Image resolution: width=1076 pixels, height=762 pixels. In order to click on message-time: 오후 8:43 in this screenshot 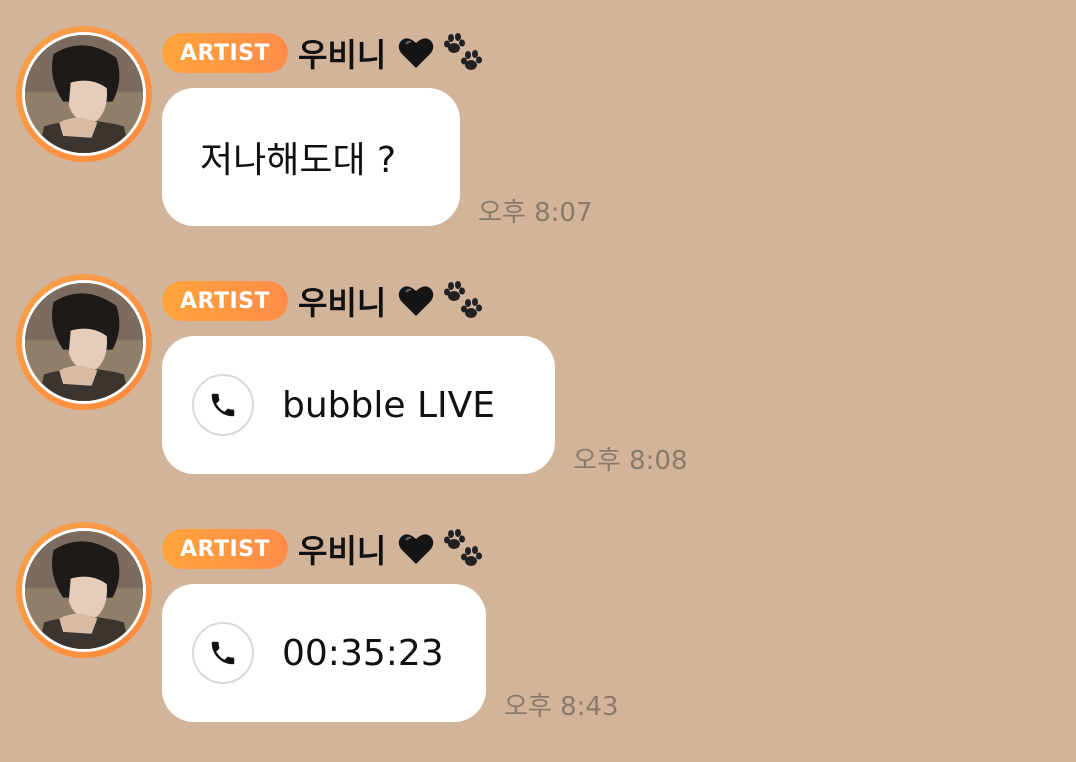, I will do `click(561, 707)`.